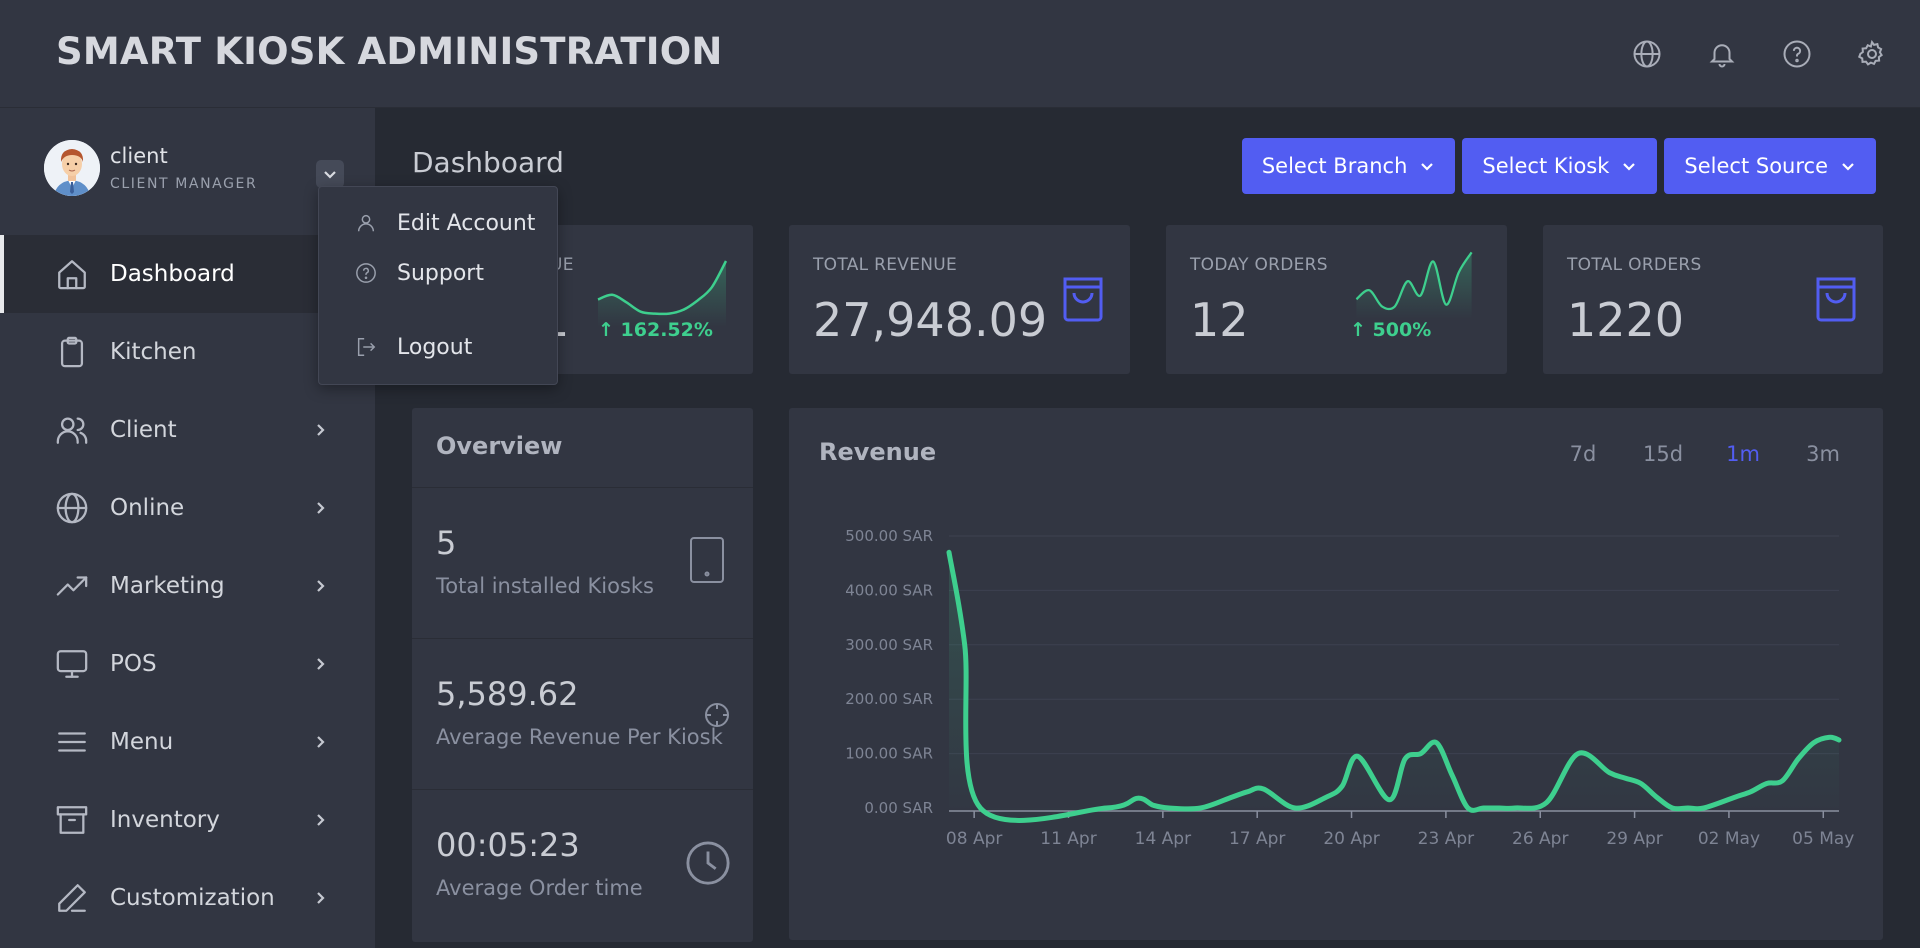 Image resolution: width=1920 pixels, height=948 pixels. Describe the element at coordinates (1797, 54) in the screenshot. I see `help-icon` at that location.